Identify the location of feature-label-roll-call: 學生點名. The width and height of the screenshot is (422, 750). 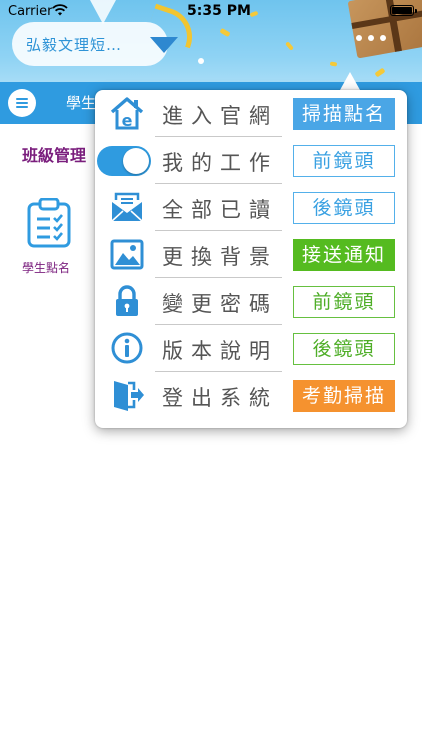
(46, 267).